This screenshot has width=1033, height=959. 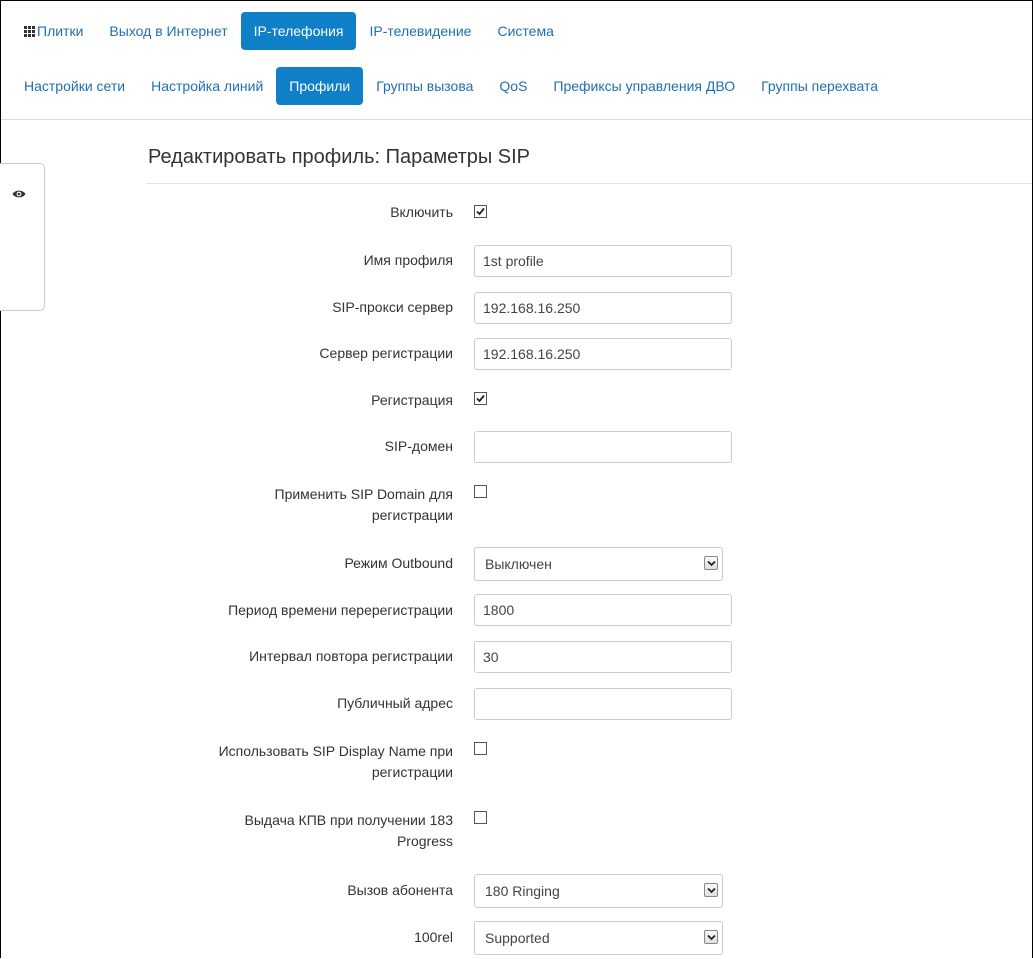 I want to click on profile-name-label: Имя профиля, so click(x=408, y=260).